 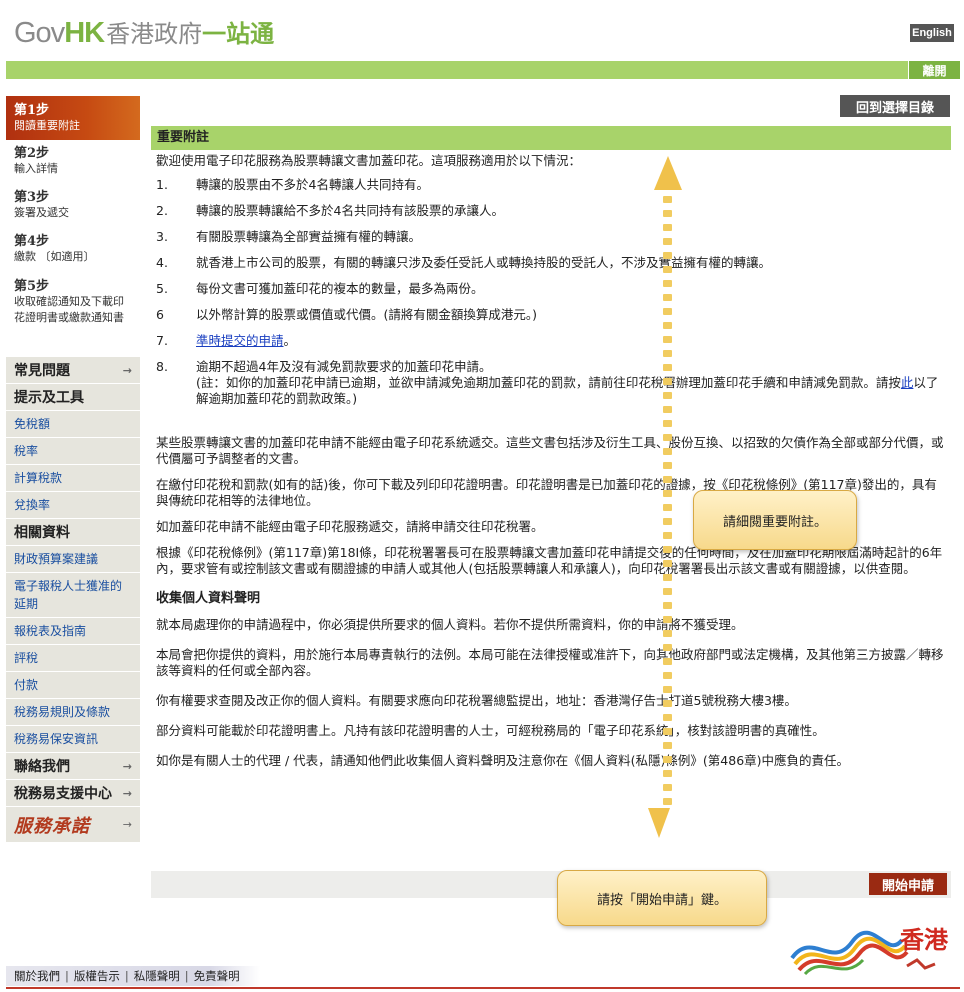 I want to click on sidebar-tools-label: 提示及工具, so click(x=49, y=398).